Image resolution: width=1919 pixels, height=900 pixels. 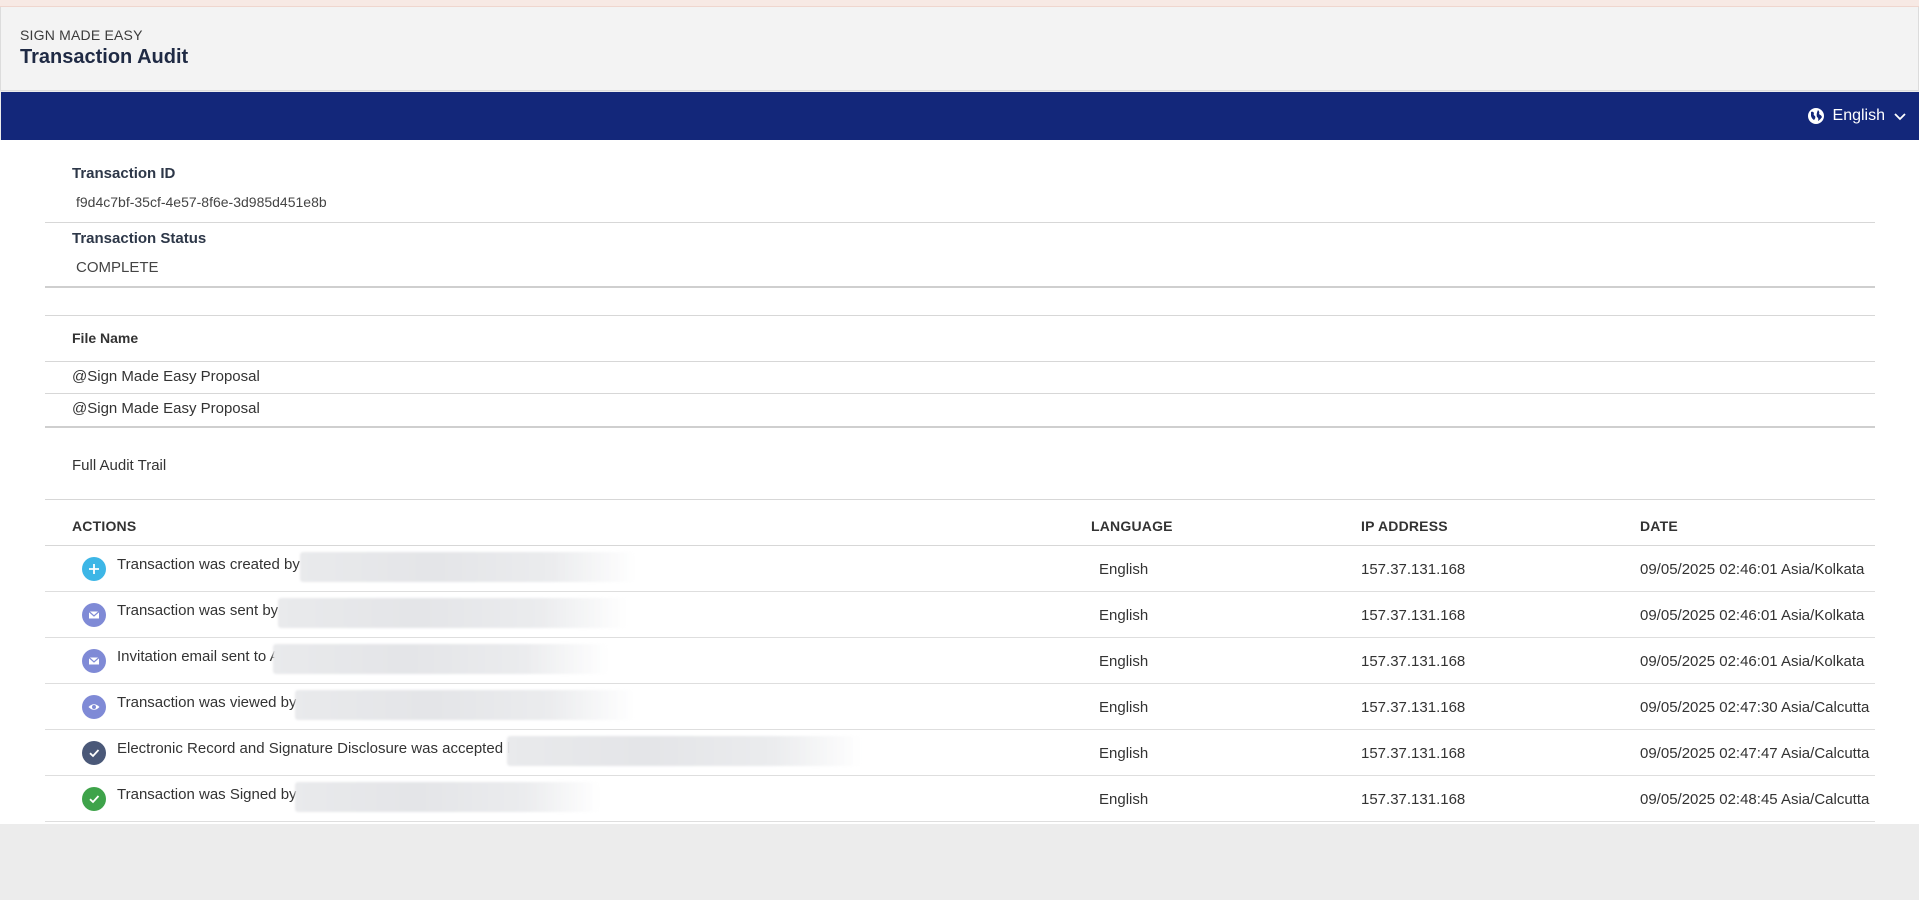 What do you see at coordinates (960, 338) in the screenshot?
I see `file-name-header: File Name` at bounding box center [960, 338].